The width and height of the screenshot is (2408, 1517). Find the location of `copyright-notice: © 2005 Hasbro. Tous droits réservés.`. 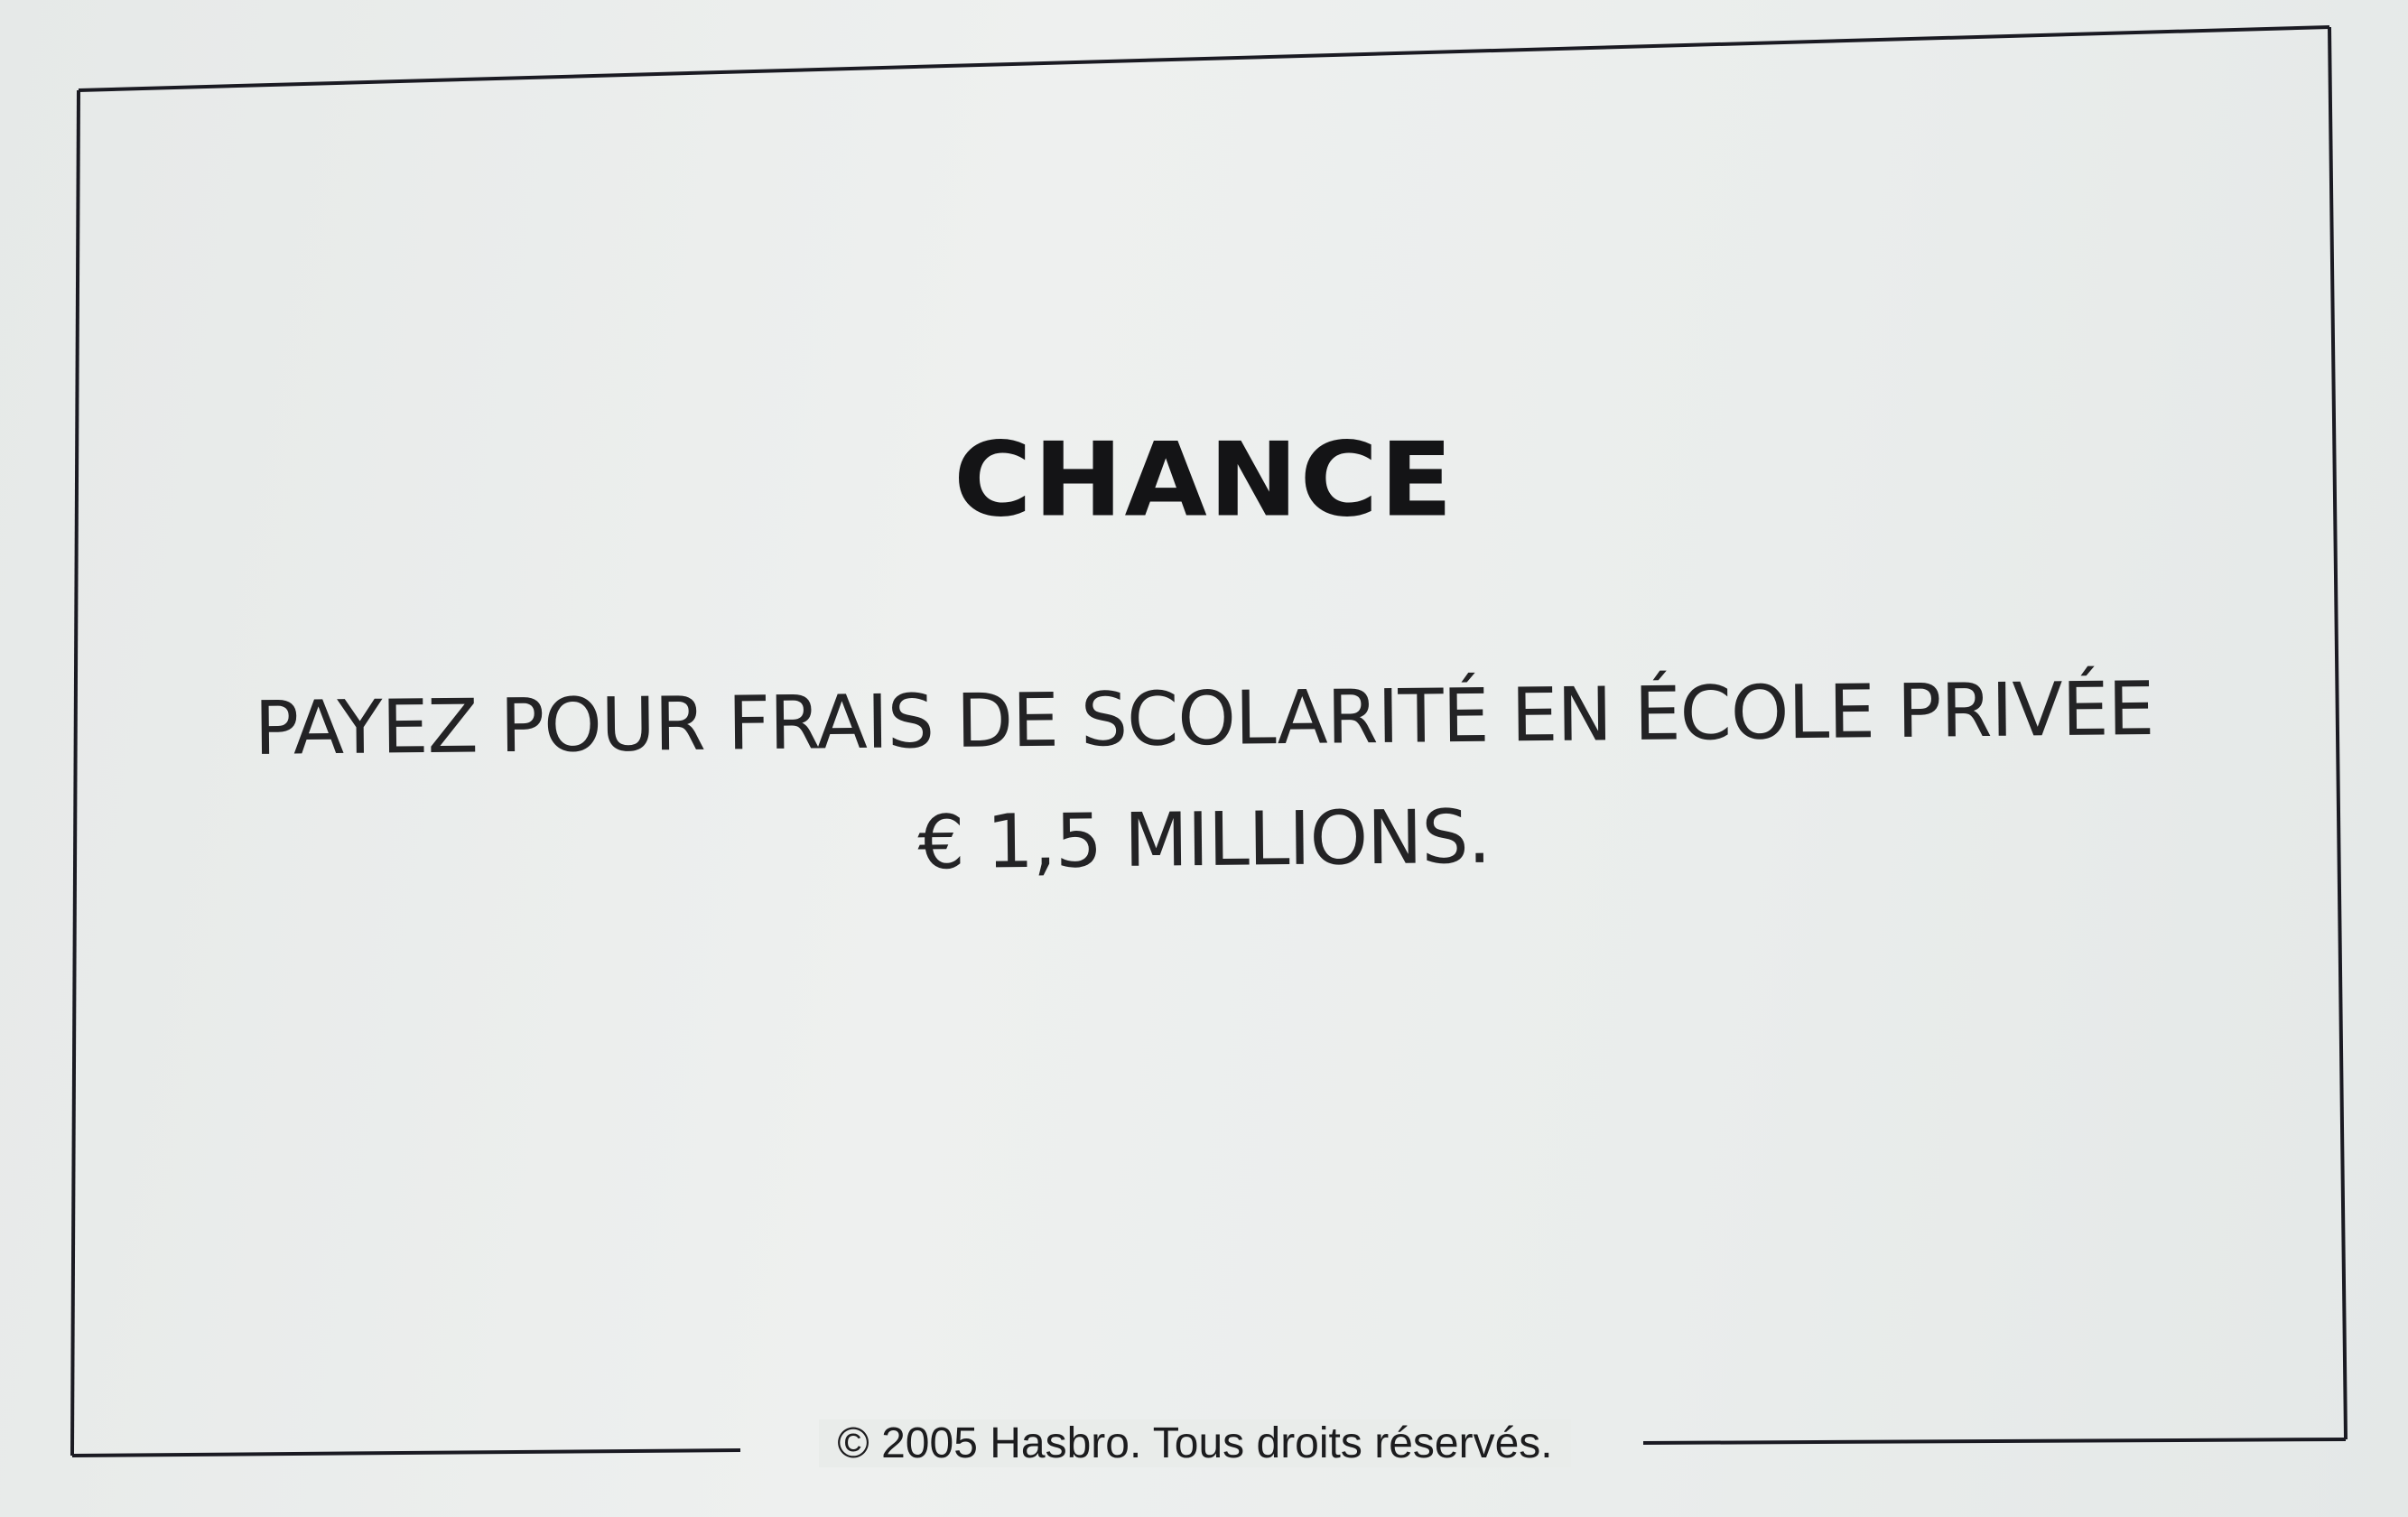

copyright-notice: © 2005 Hasbro. Tous droits réservés. is located at coordinates (1199, 1443).